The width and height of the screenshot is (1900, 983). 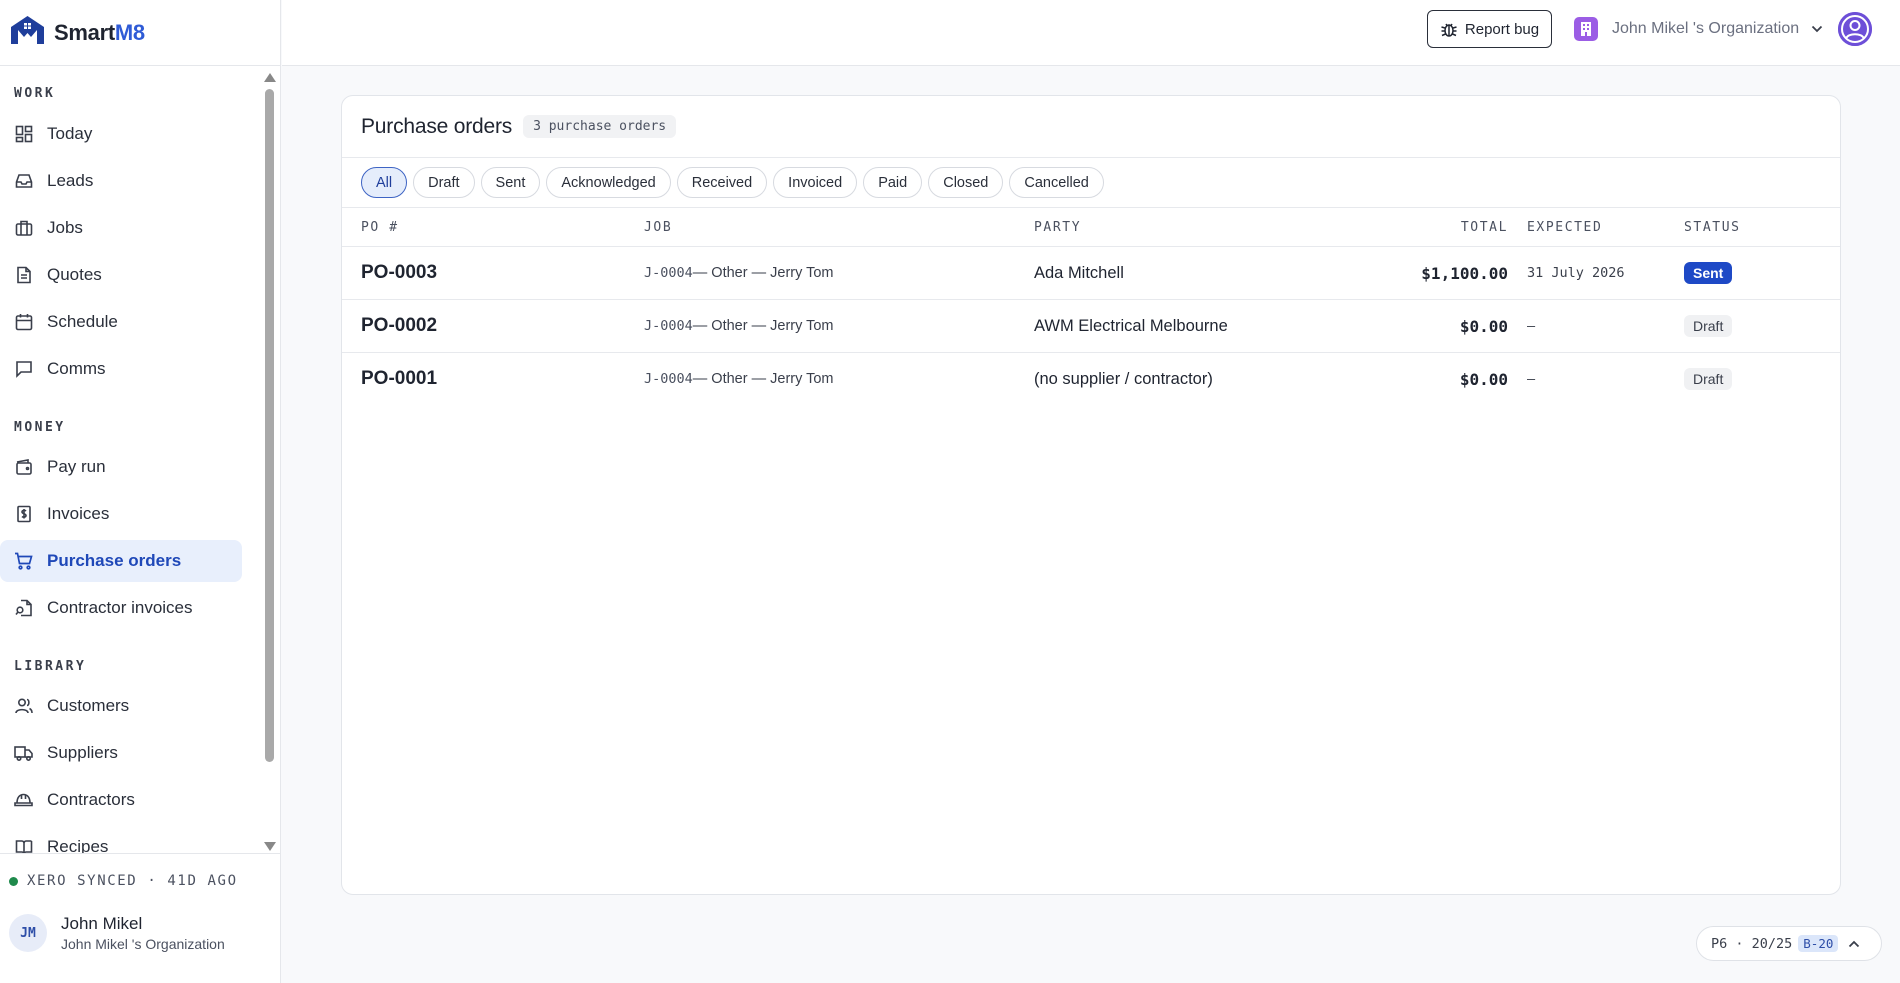 I want to click on sync-status-text: XERO SYNCED · 41D AGO, so click(x=132, y=881).